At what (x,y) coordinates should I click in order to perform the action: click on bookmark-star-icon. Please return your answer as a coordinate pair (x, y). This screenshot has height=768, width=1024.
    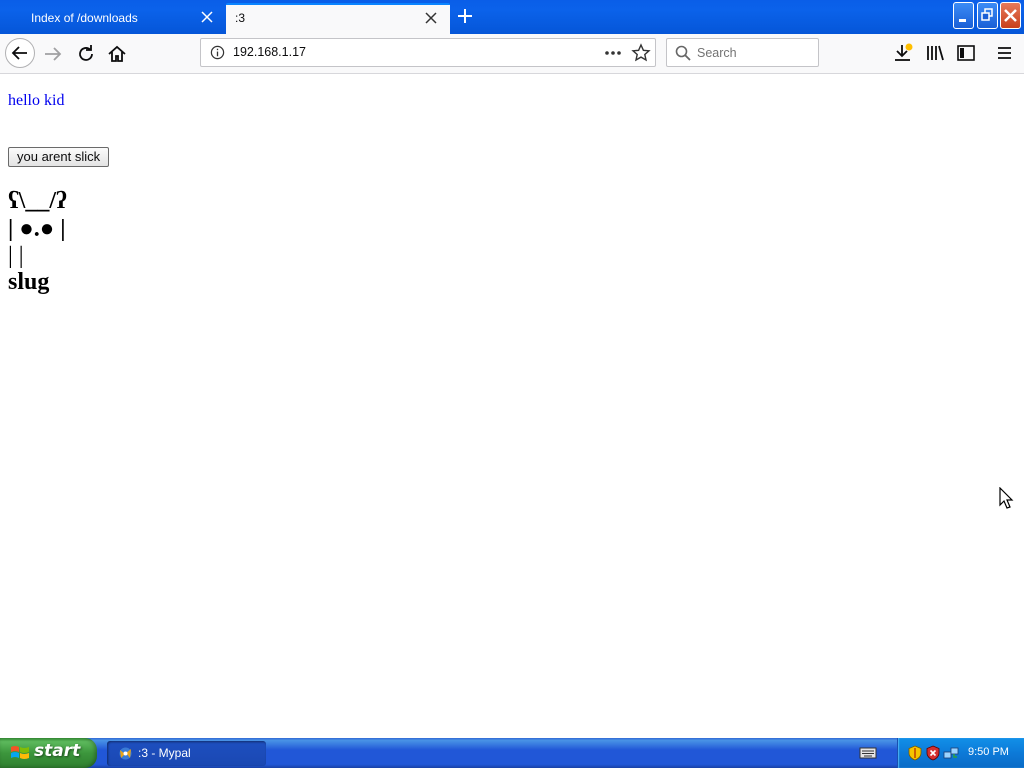
    Looking at the image, I should click on (641, 53).